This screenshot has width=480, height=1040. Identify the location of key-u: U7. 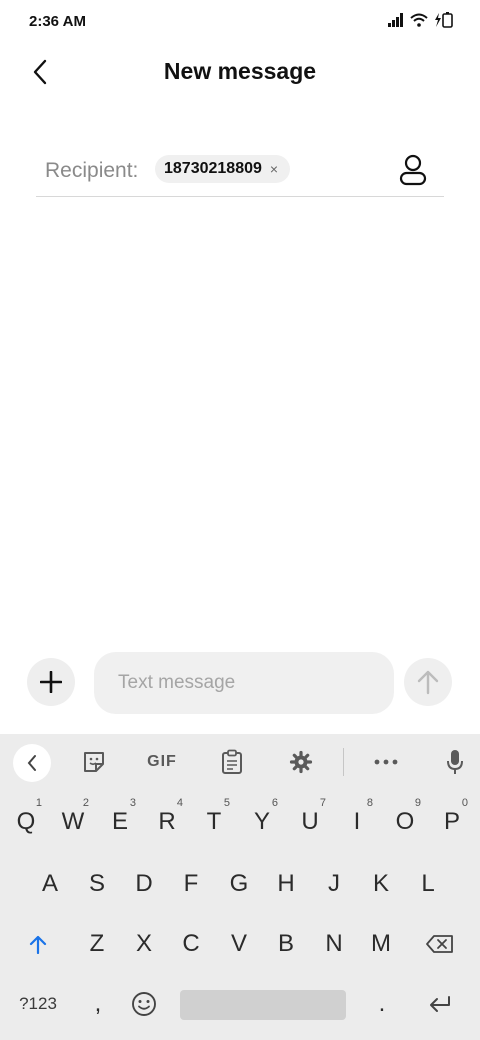
(310, 822).